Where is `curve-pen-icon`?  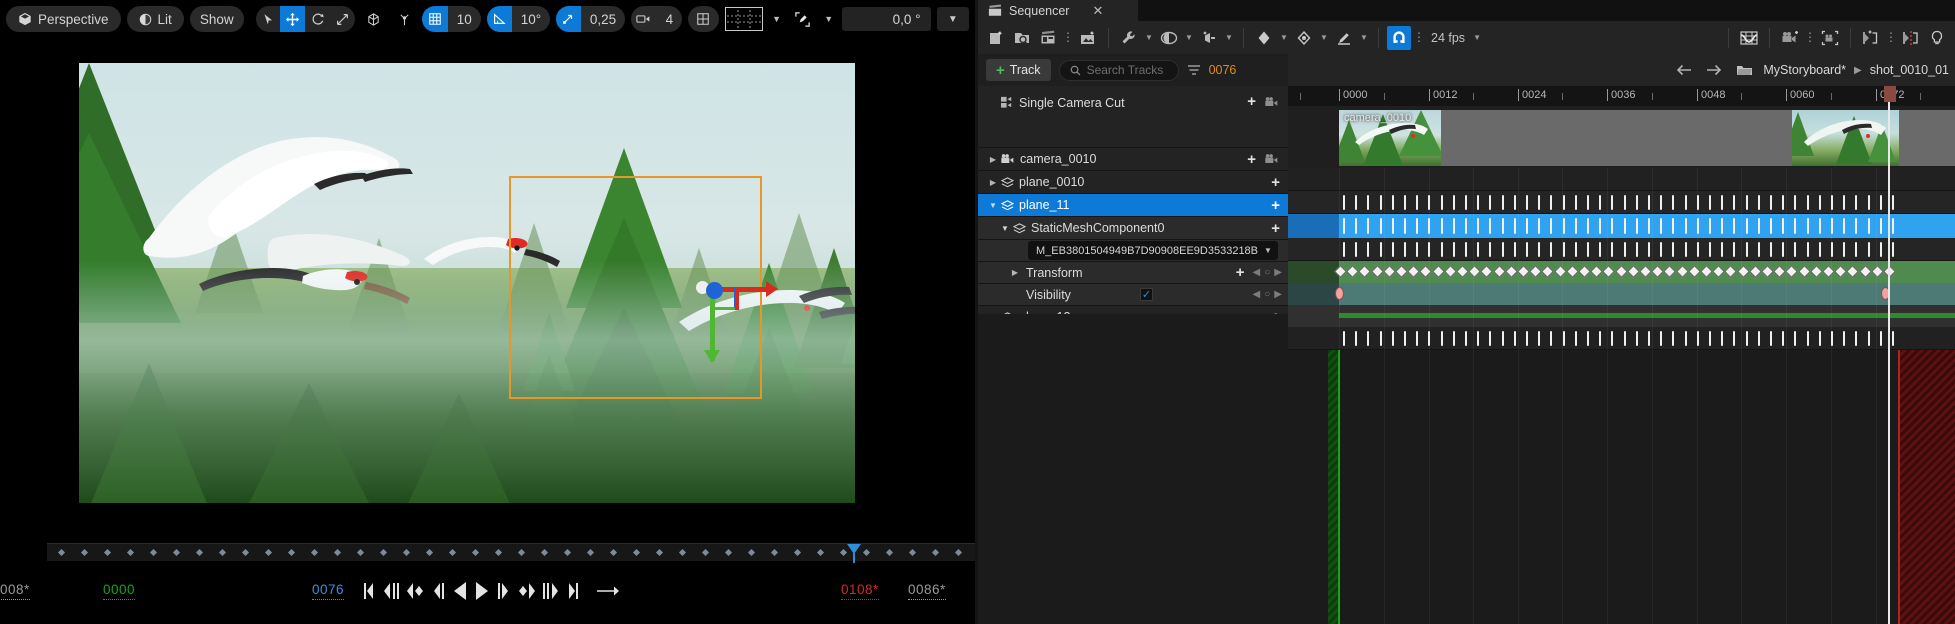
curve-pen-icon is located at coordinates (1344, 38).